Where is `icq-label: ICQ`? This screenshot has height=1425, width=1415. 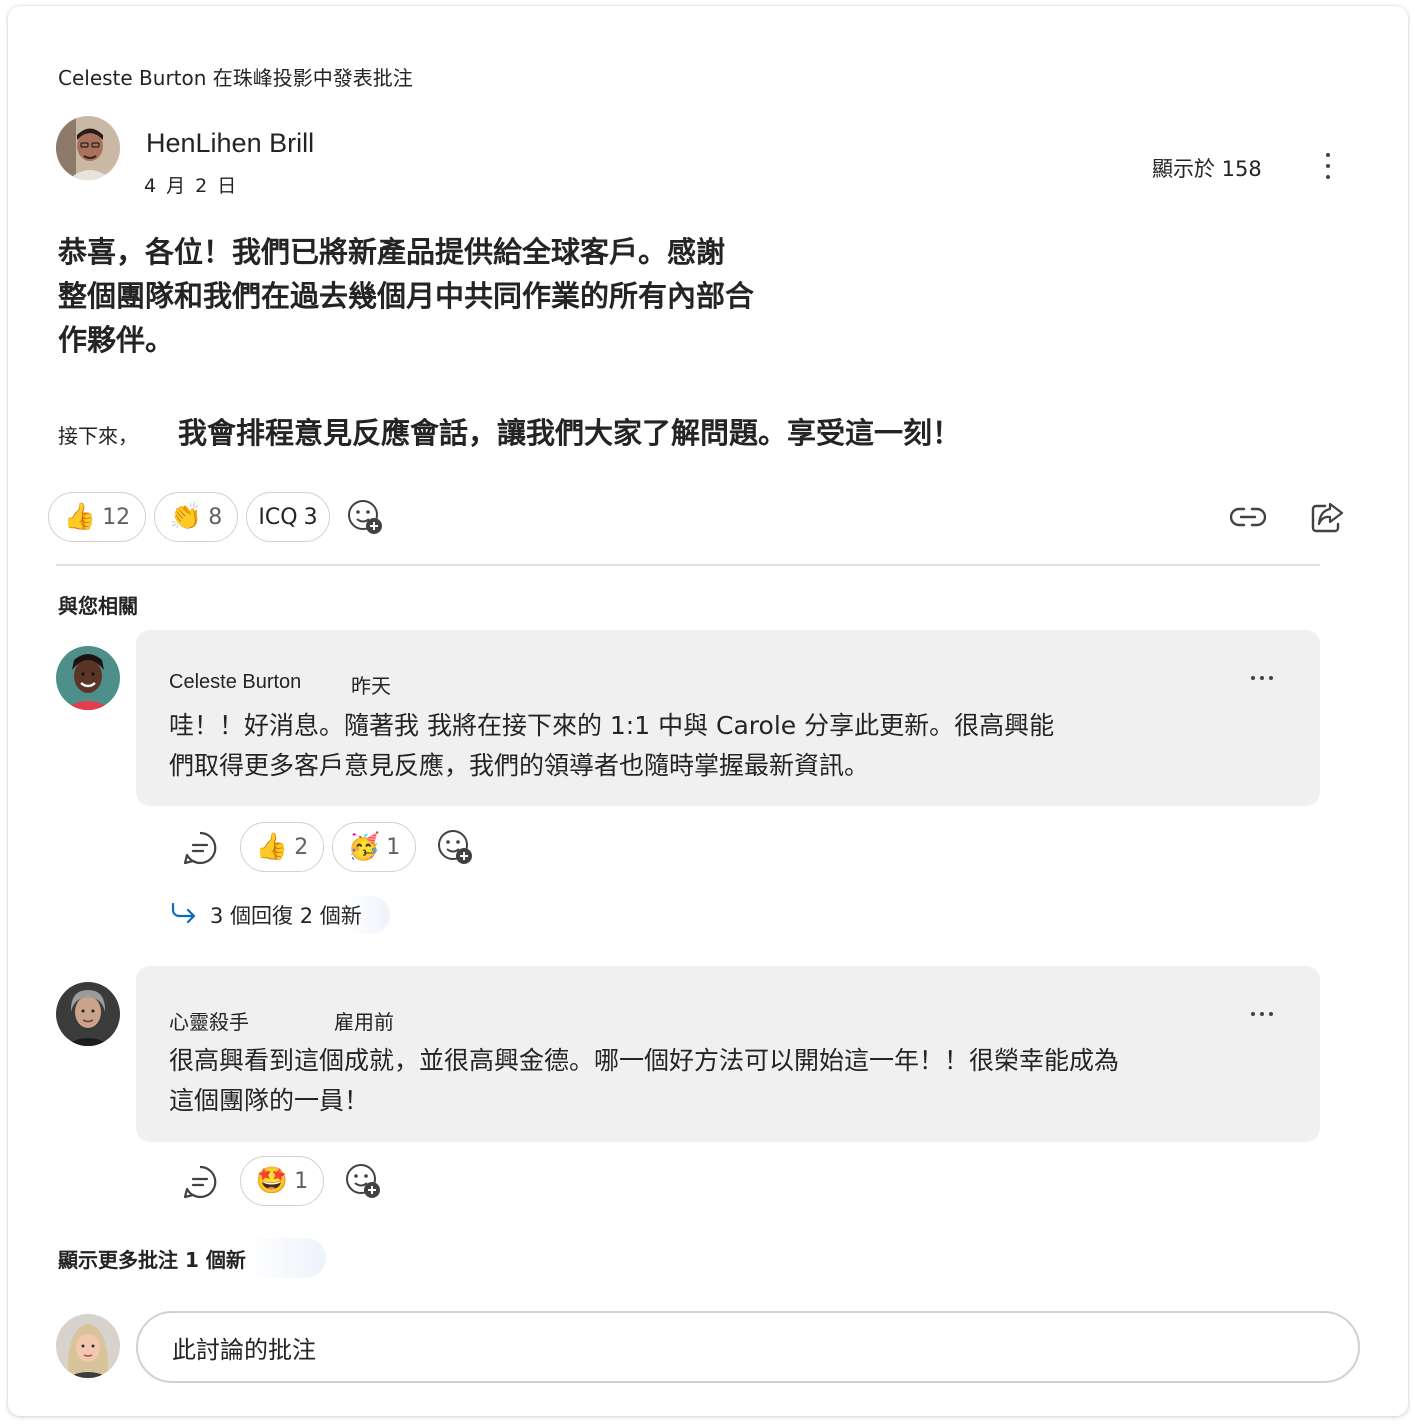 icq-label: ICQ is located at coordinates (278, 517).